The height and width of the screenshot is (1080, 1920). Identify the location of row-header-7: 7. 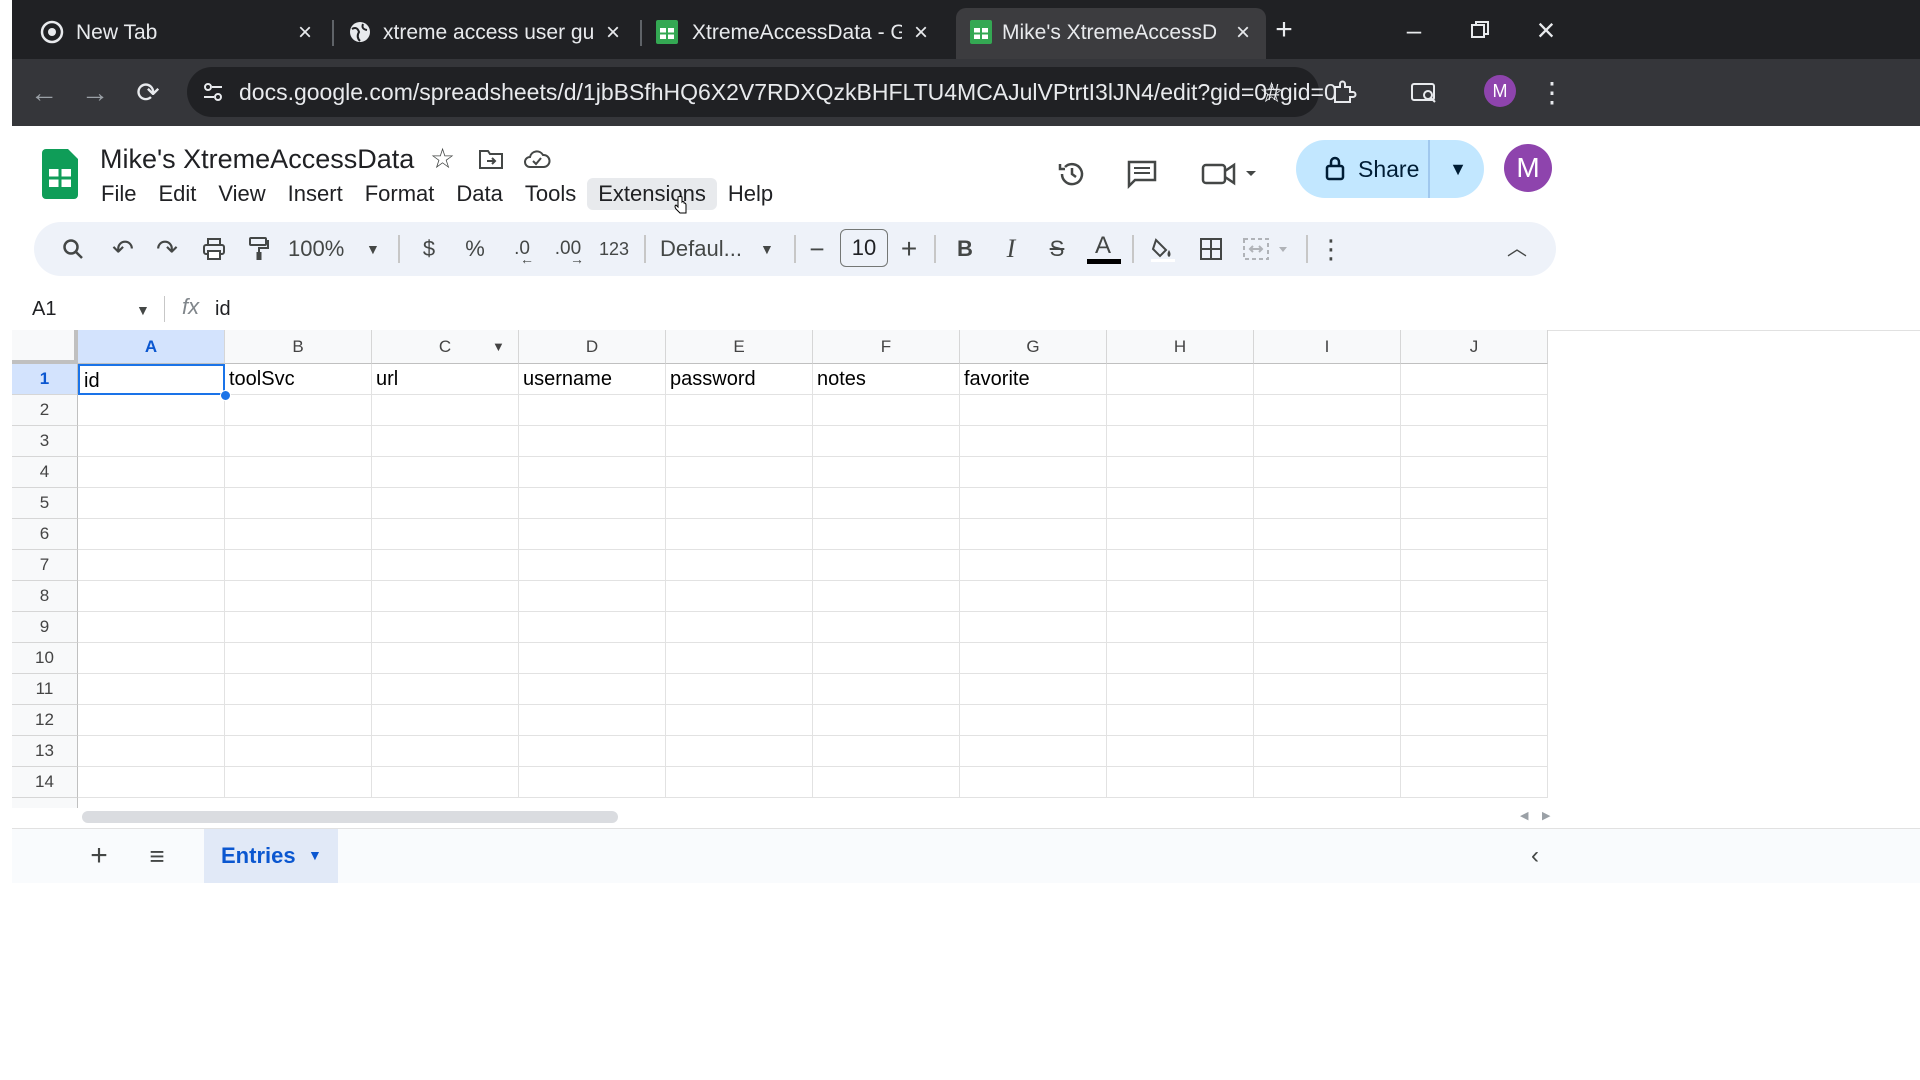
(45, 565).